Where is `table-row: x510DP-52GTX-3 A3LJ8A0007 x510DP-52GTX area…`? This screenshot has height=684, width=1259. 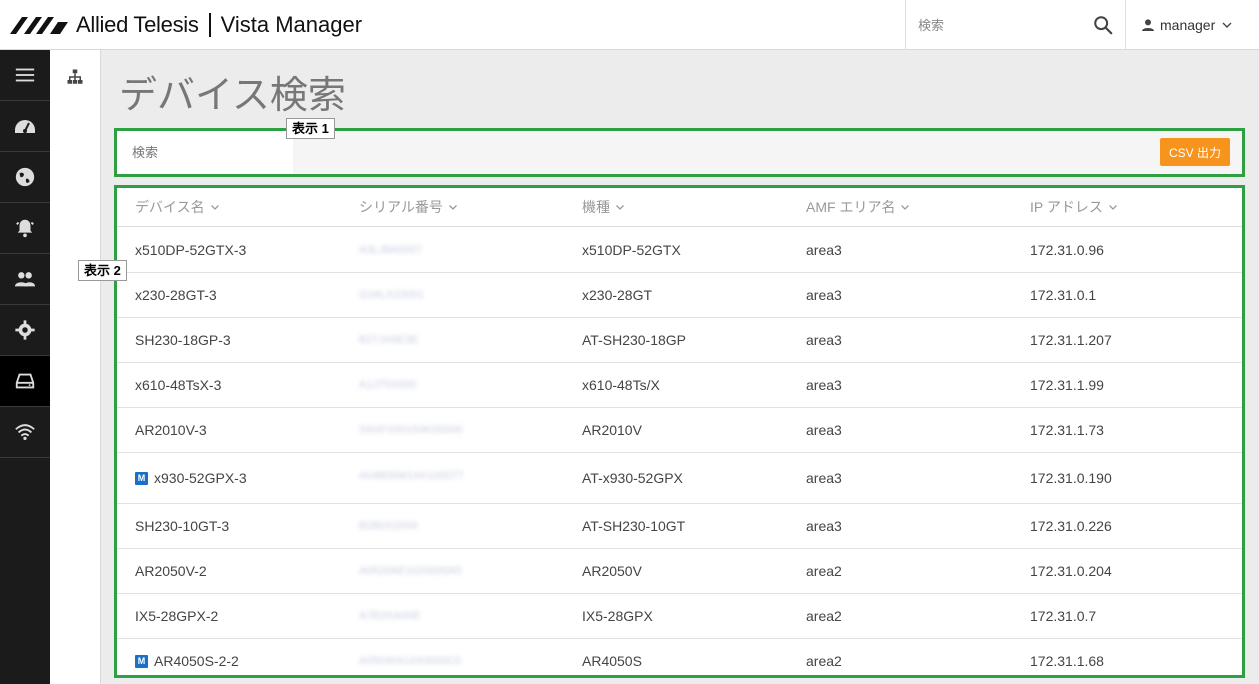 table-row: x510DP-52GTX-3 A3LJ8A0007 x510DP-52GTX area… is located at coordinates (679, 250).